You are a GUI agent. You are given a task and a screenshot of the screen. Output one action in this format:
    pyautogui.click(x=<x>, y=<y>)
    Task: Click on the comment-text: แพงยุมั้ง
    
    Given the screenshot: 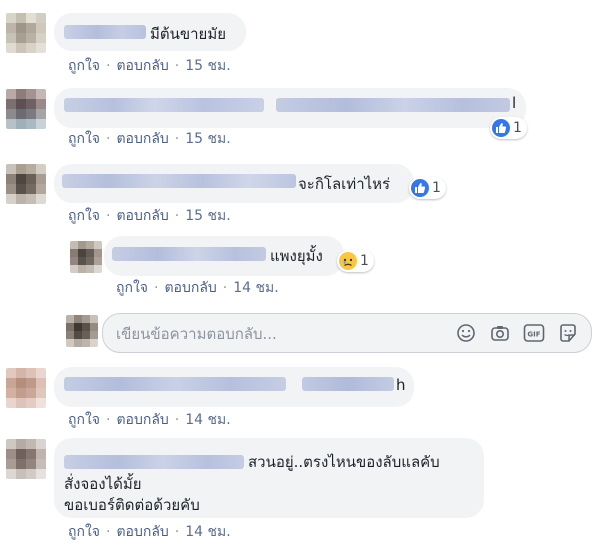 What is the action you would take?
    pyautogui.click(x=296, y=256)
    